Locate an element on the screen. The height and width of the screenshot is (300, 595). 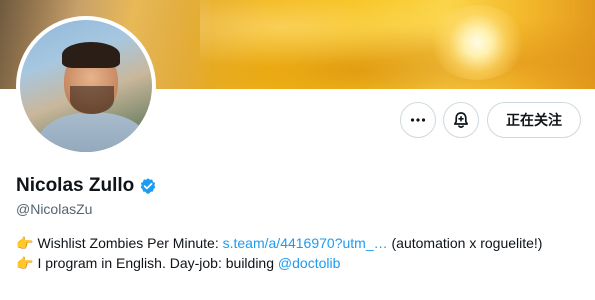
notifications-button is located at coordinates (461, 120).